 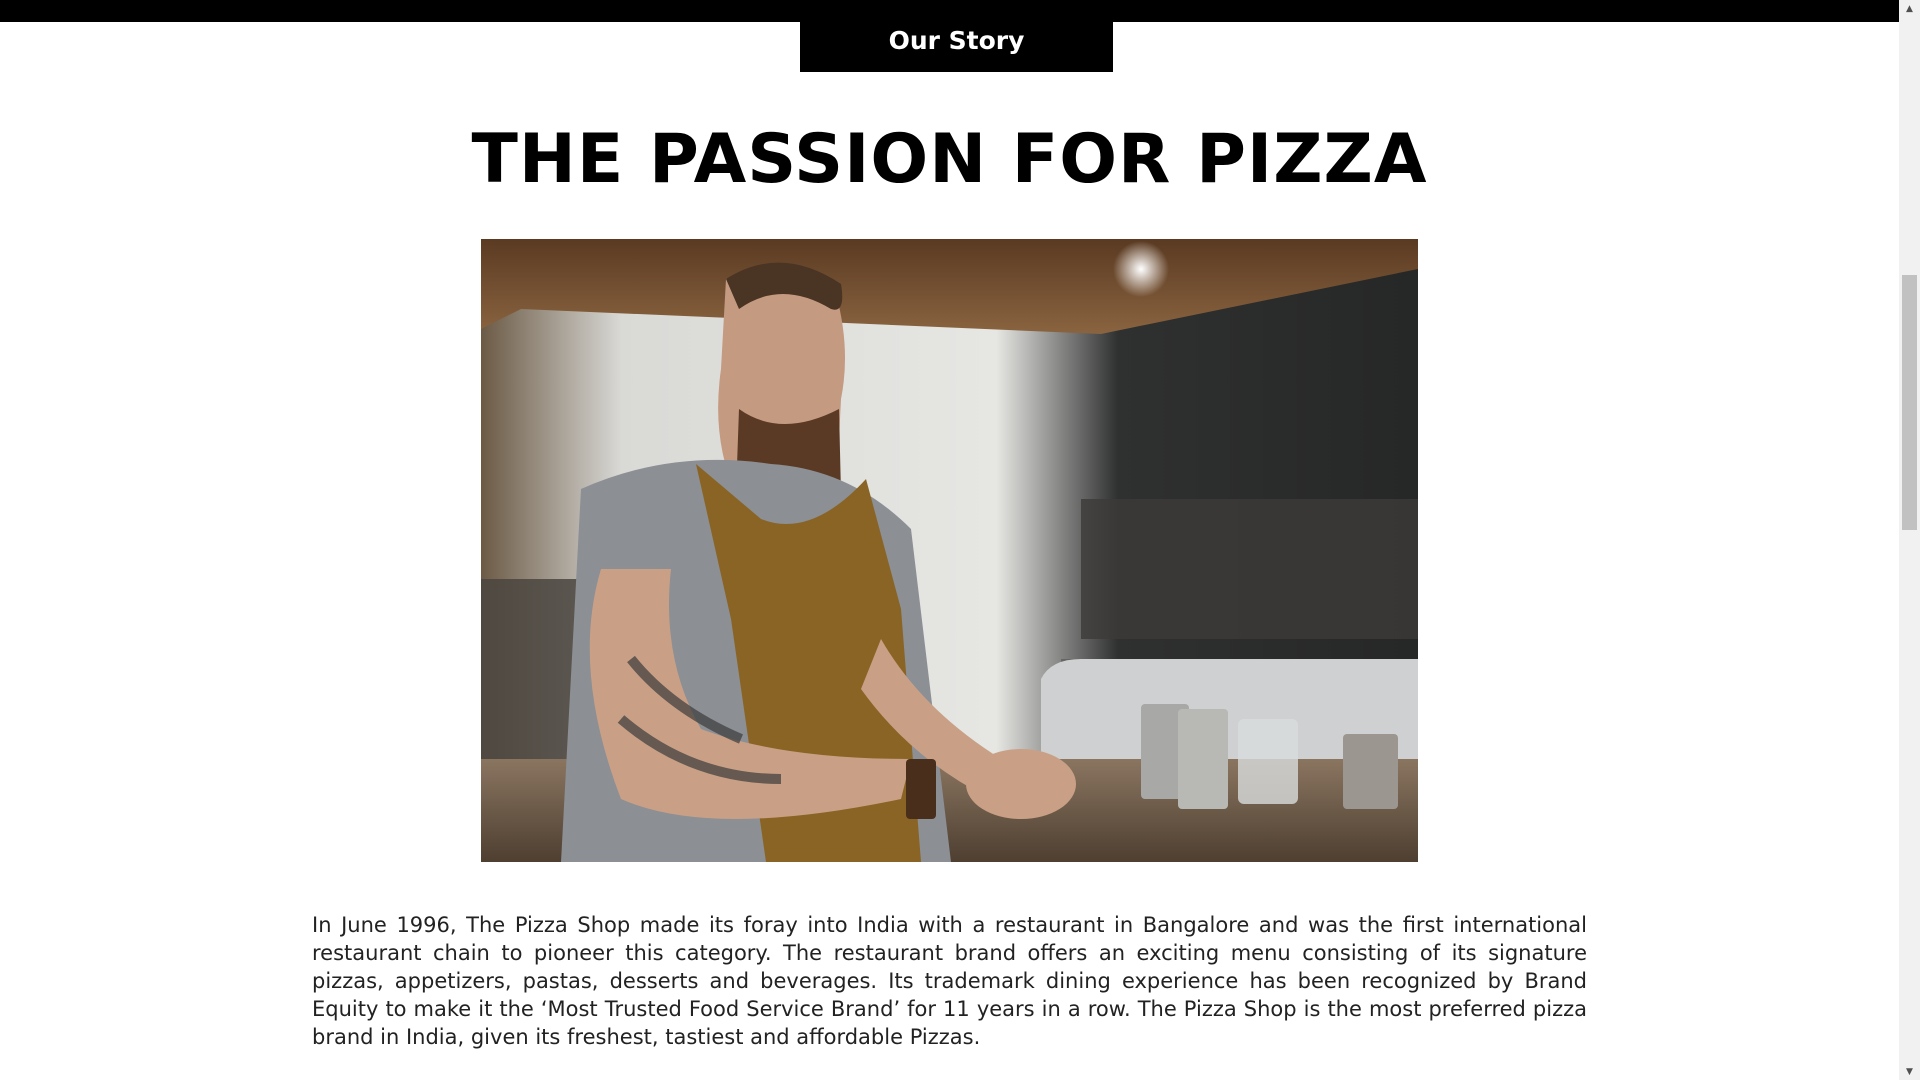 I want to click on chevron-up-icon: ▲, so click(x=1909, y=8).